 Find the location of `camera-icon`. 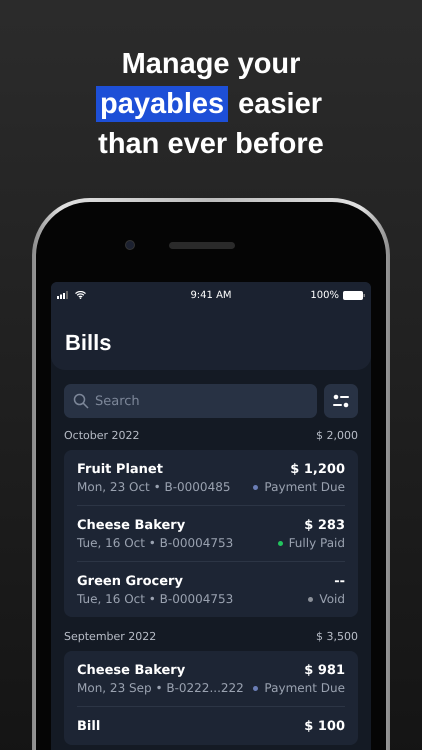

camera-icon is located at coordinates (130, 245).